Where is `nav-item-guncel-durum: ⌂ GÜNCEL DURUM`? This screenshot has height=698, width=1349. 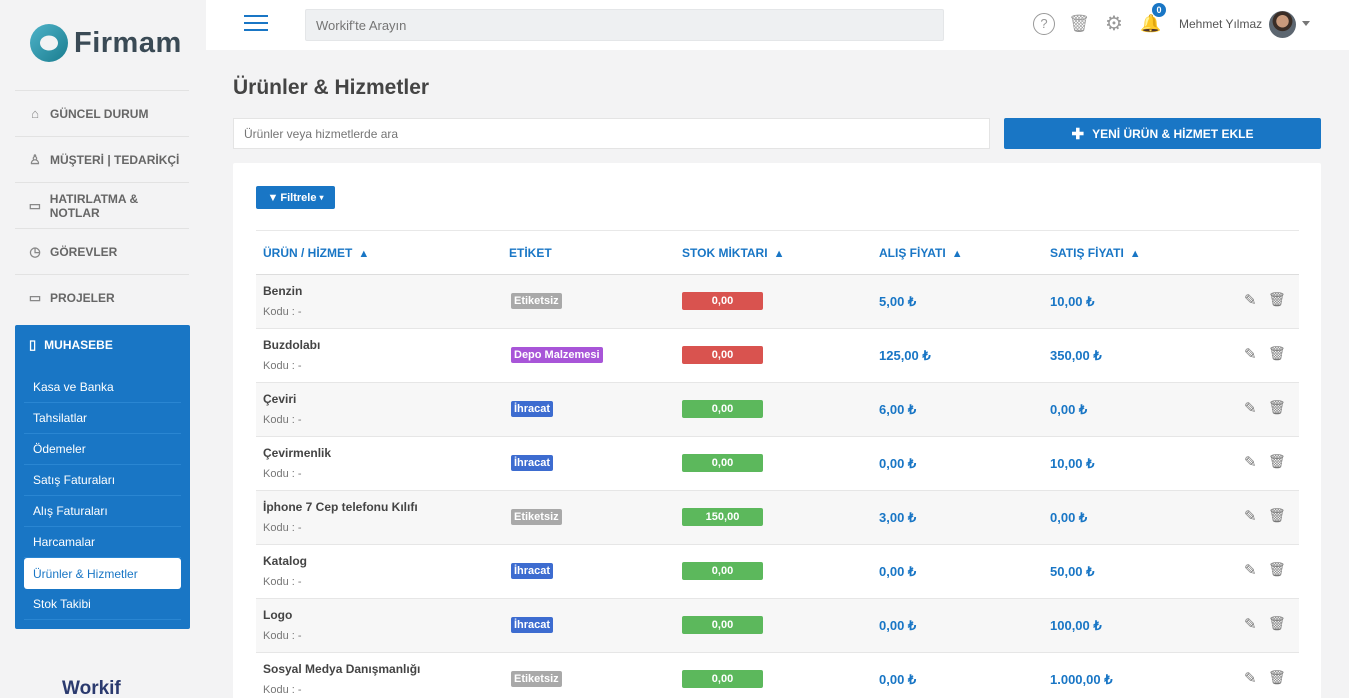
nav-item-guncel-durum: ⌂ GÜNCEL DURUM is located at coordinates (102, 113).